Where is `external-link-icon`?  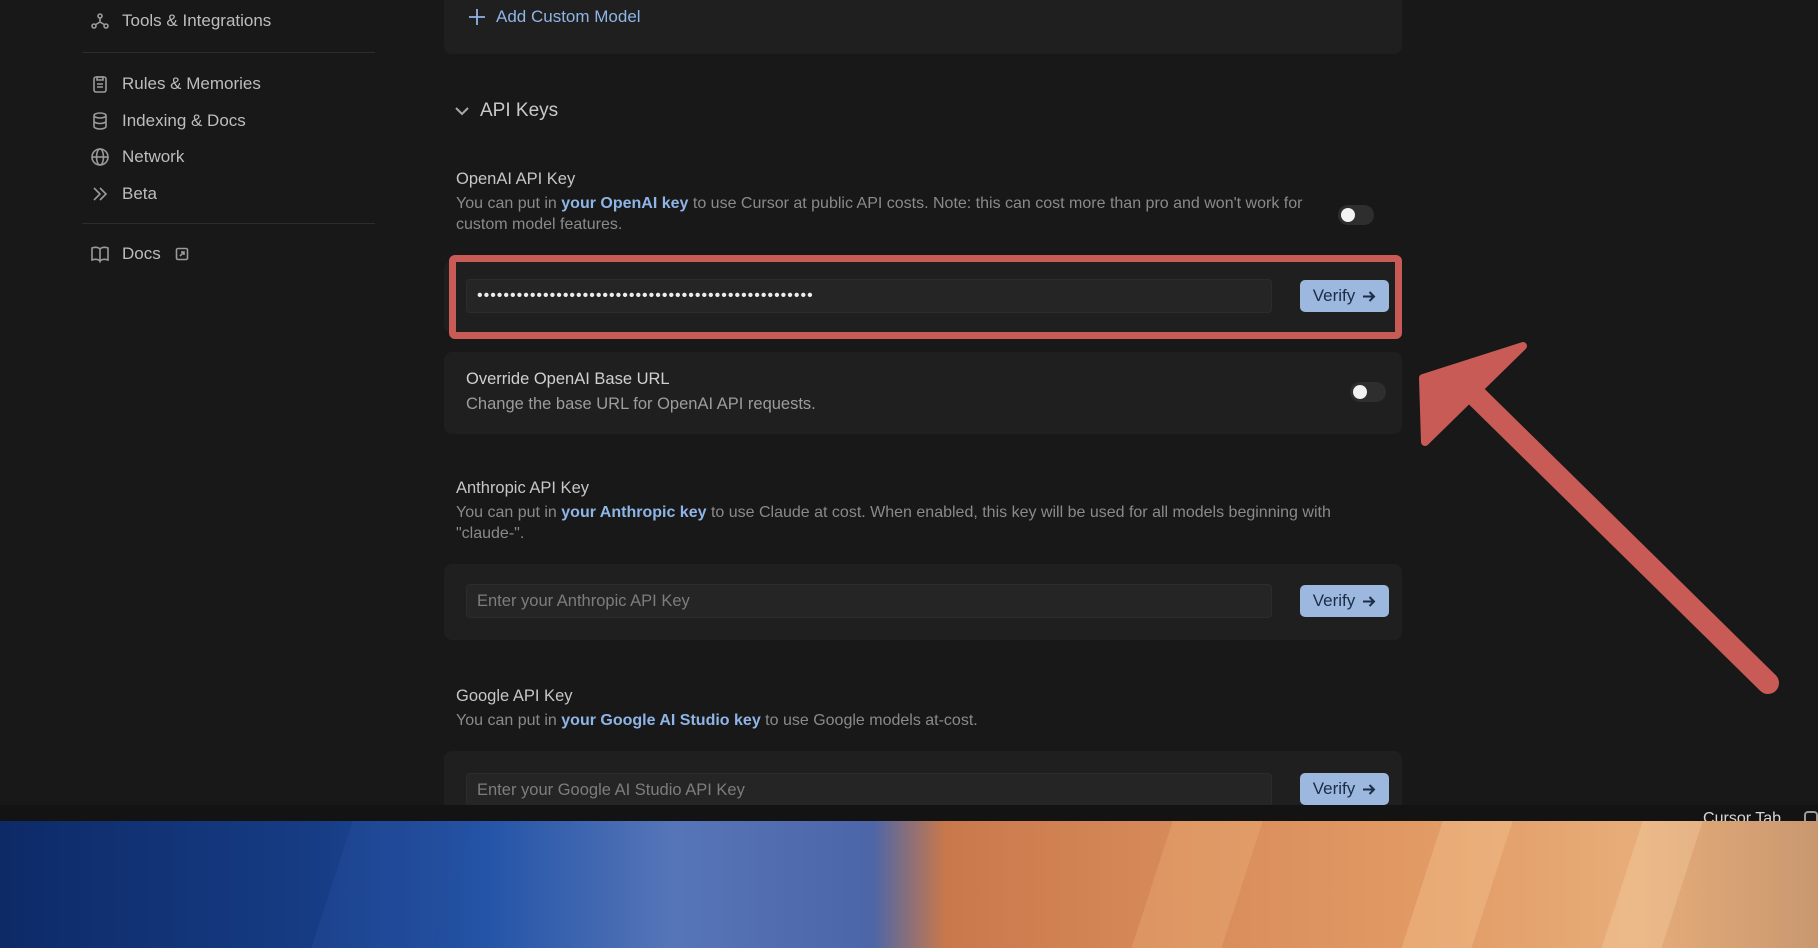 external-link-icon is located at coordinates (182, 254).